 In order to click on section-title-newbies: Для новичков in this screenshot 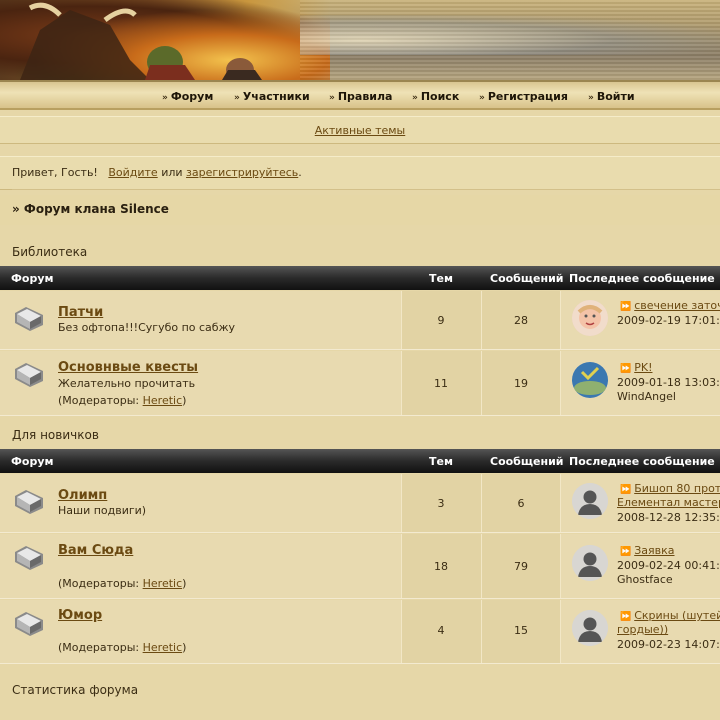, I will do `click(55, 435)`.